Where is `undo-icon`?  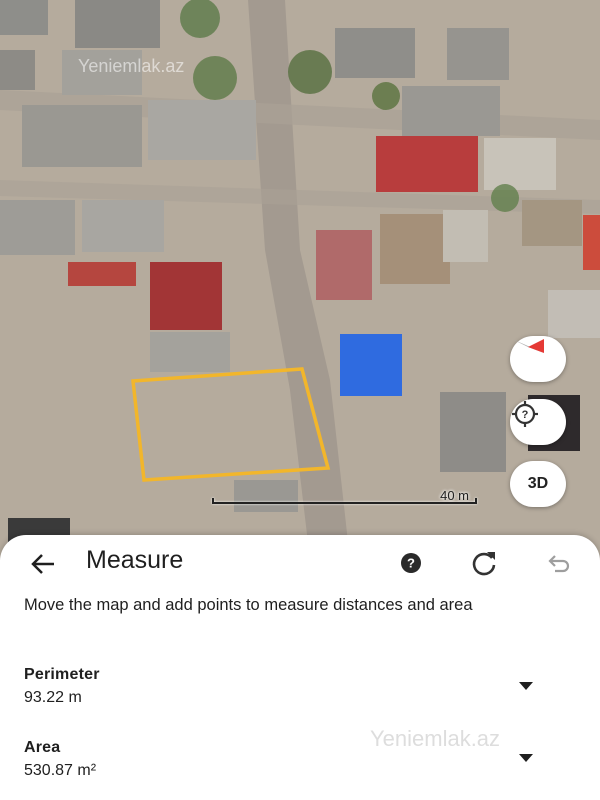
undo-icon is located at coordinates (557, 563).